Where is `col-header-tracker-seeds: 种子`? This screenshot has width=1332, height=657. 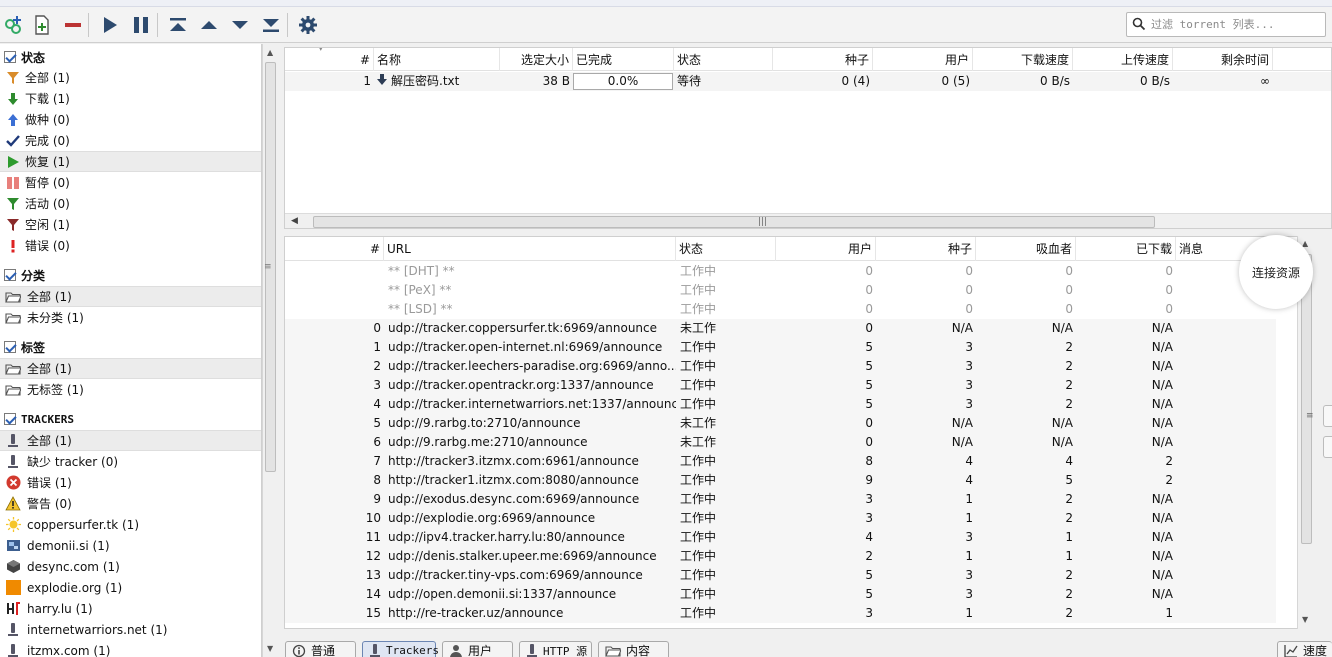
col-header-tracker-seeds: 种子 is located at coordinates (926, 249).